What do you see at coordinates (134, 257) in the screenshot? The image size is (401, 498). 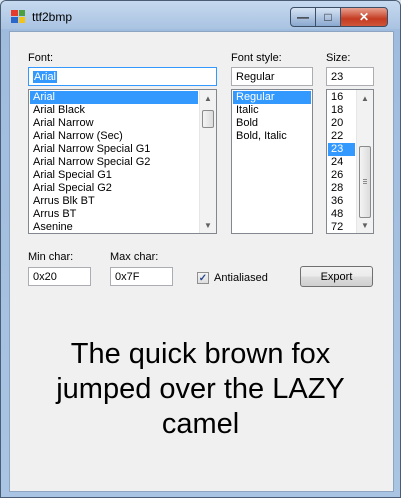 I see `max-char-label: Max char:` at bounding box center [134, 257].